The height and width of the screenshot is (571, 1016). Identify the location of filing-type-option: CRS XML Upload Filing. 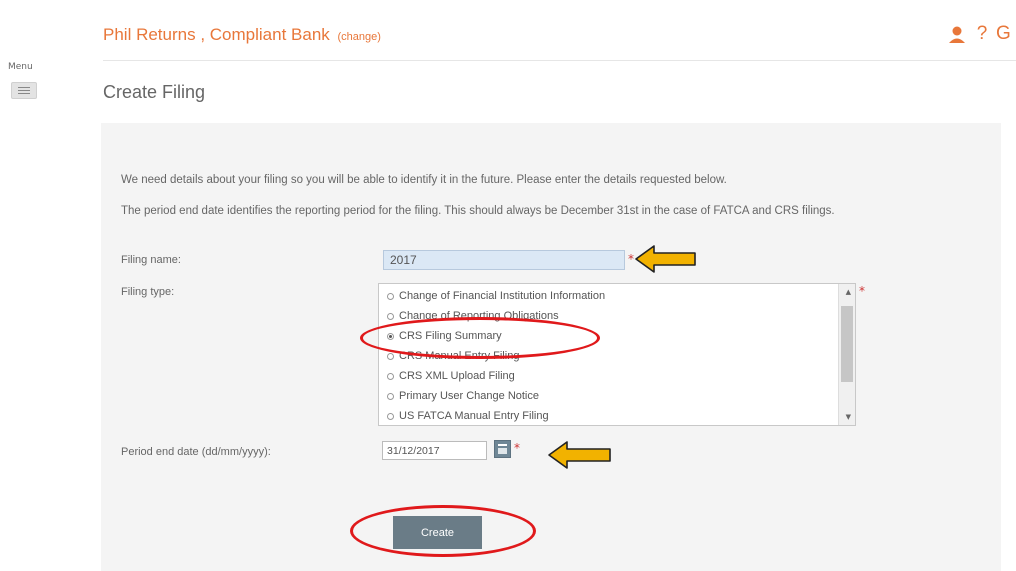
(451, 376).